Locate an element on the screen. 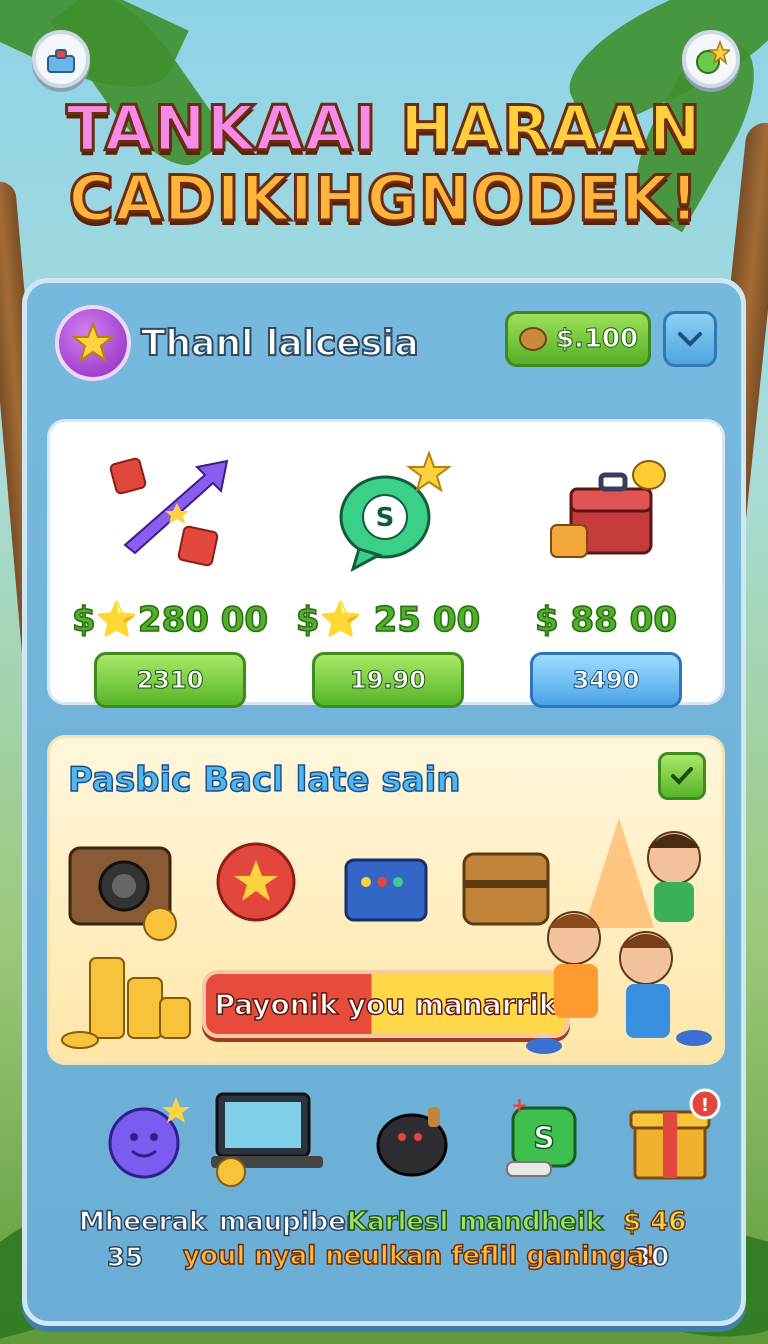  toolbox-icon is located at coordinates (61, 61).